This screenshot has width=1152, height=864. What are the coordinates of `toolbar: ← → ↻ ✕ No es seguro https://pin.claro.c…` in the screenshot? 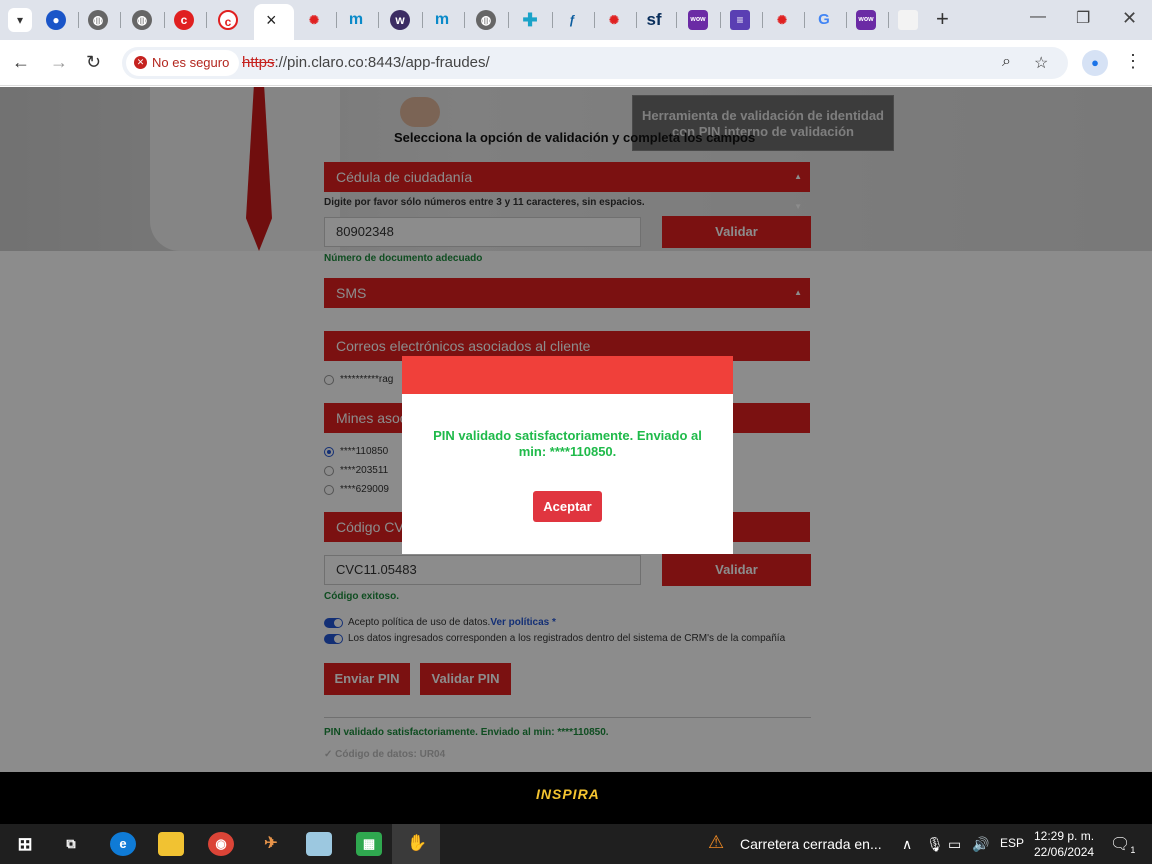 It's located at (576, 63).